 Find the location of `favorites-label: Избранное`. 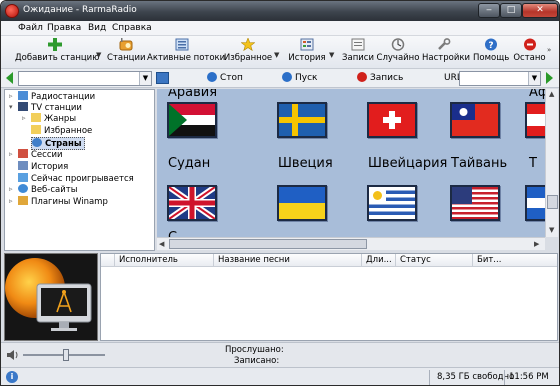

favorites-label: Избранное is located at coordinates (248, 58).